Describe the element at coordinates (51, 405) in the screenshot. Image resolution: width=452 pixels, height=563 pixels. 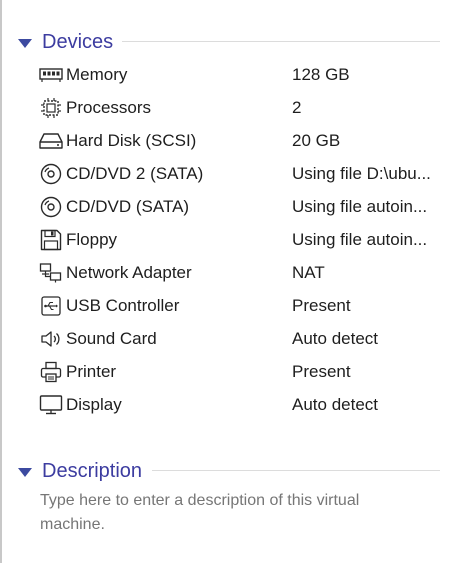
I see `monitor-icon` at that location.